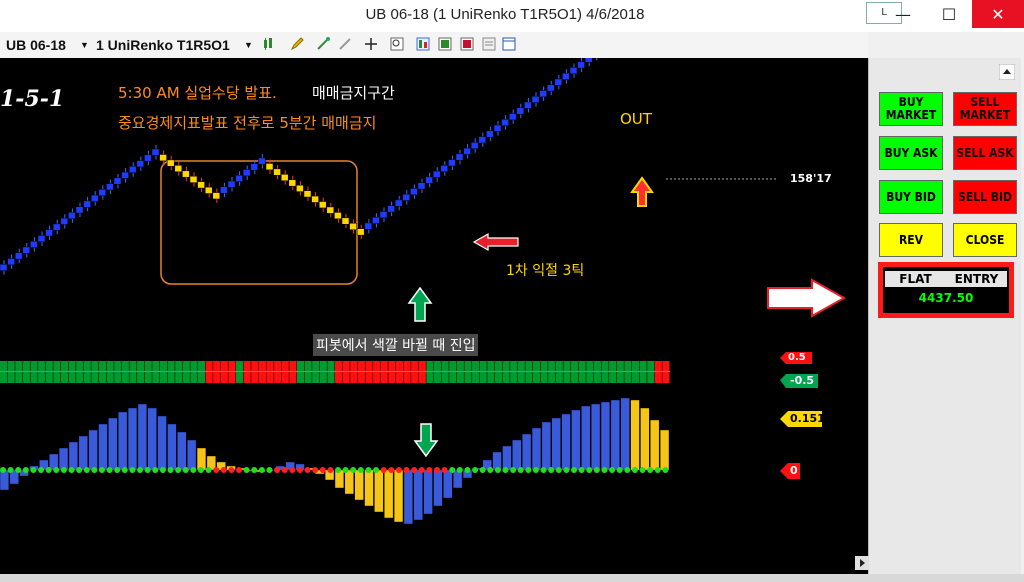 This screenshot has width=1024, height=582. I want to click on data-box-icon, so click(509, 44).